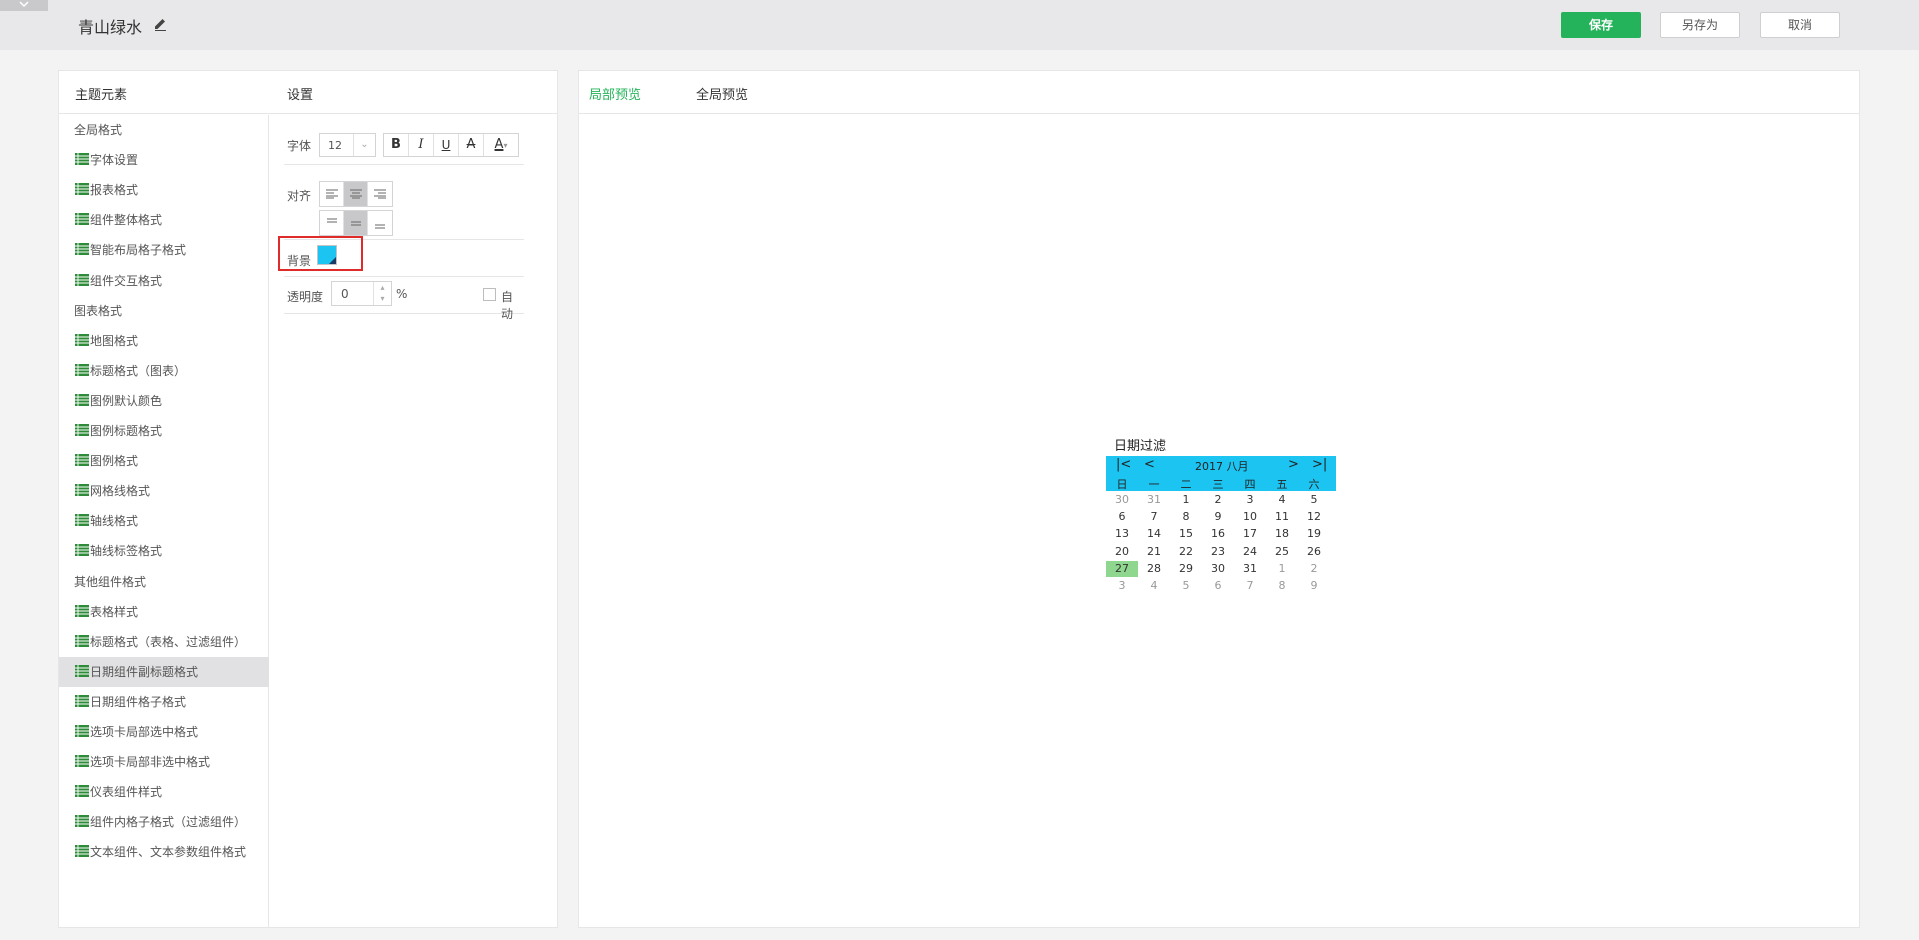 The width and height of the screenshot is (1919, 940). Describe the element at coordinates (164, 281) in the screenshot. I see `tree-item: 组件交互格式` at that location.